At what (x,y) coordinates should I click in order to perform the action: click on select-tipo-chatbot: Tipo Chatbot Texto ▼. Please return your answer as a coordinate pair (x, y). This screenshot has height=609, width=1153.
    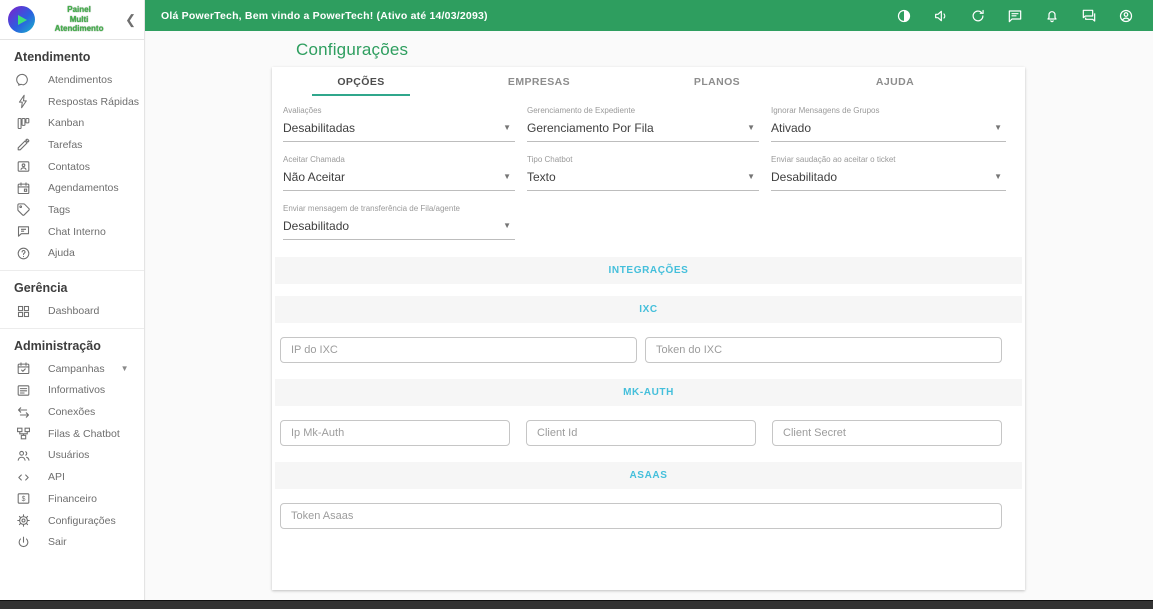
    Looking at the image, I should click on (643, 173).